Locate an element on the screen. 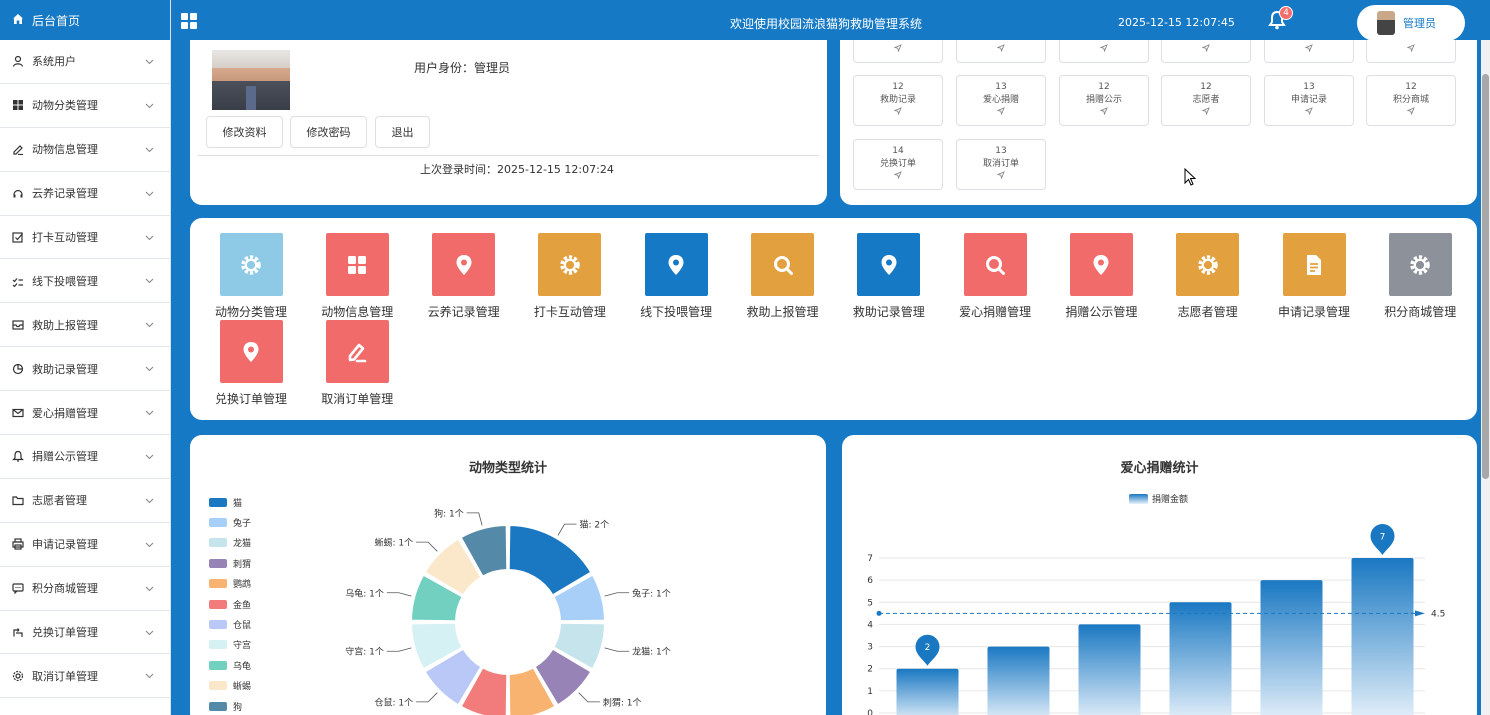  sidebar-item-label: 爱心捐赠管理 is located at coordinates (65, 413).